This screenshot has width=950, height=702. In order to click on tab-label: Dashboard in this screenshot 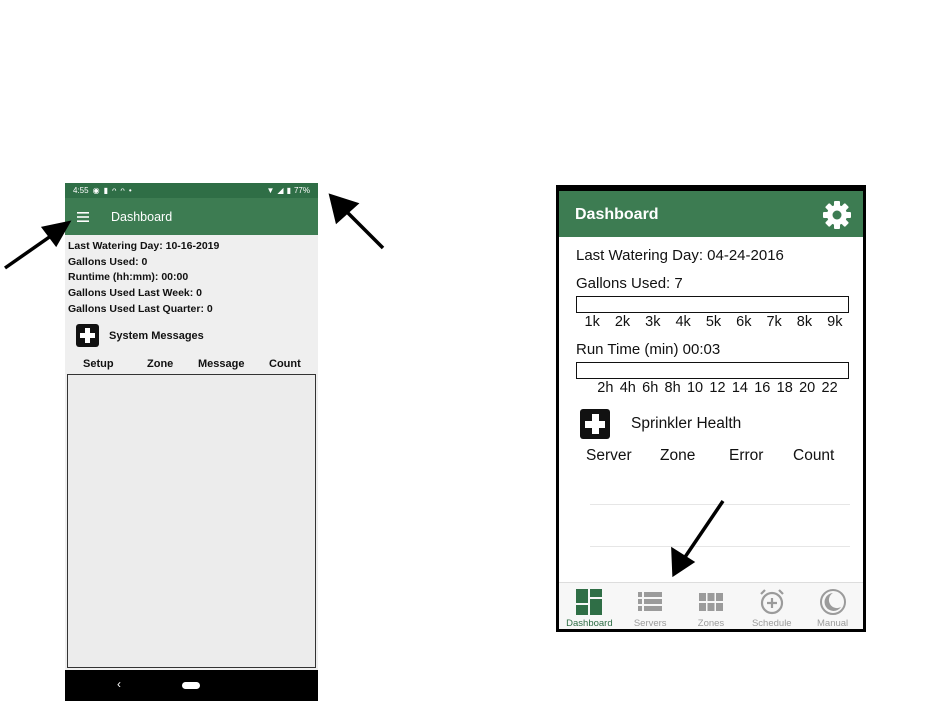, I will do `click(589, 623)`.